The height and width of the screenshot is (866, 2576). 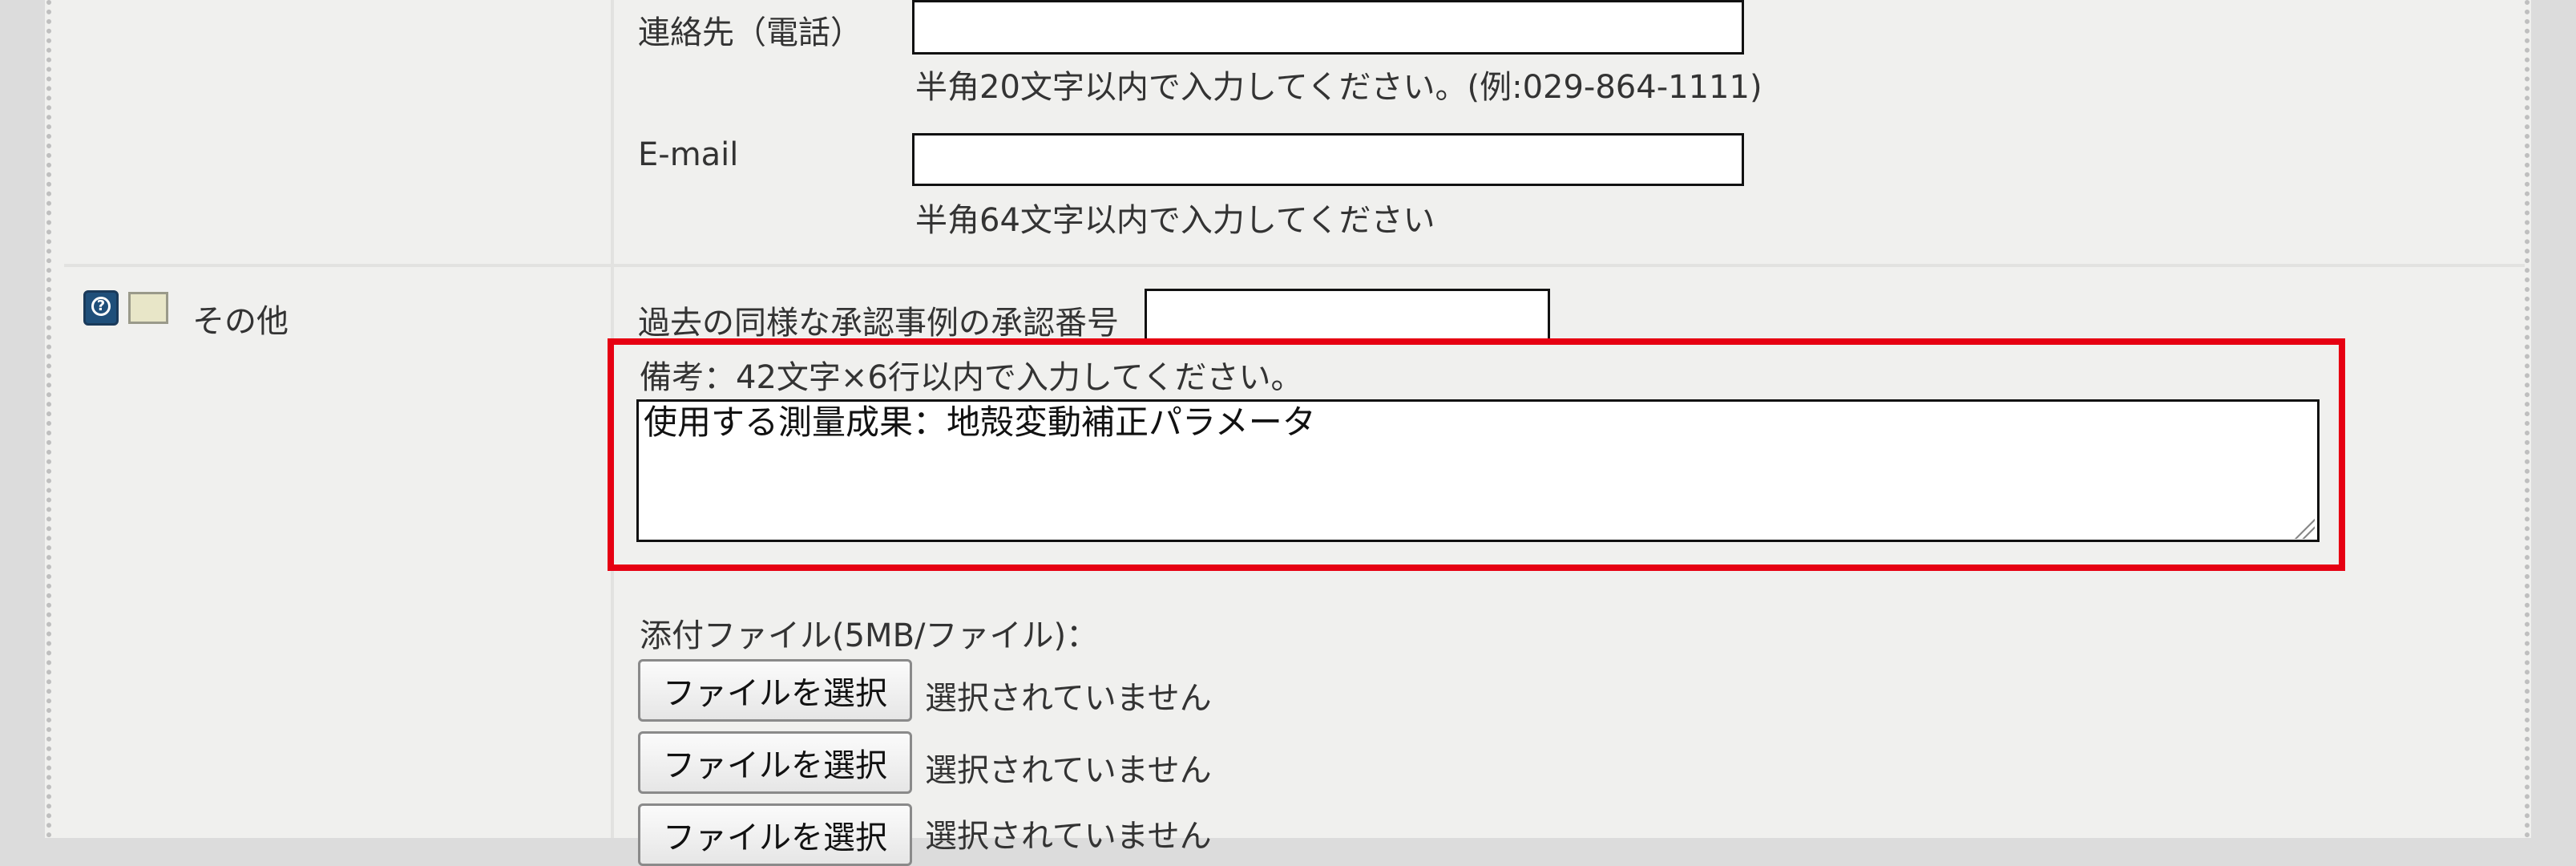 What do you see at coordinates (101, 308) in the screenshot?
I see `help-icon: ?` at bounding box center [101, 308].